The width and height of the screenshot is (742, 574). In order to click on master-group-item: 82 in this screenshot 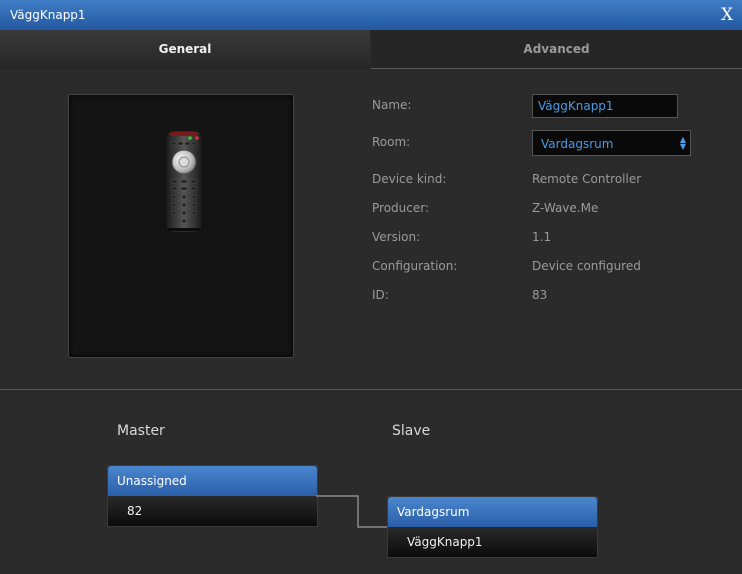, I will do `click(212, 511)`.